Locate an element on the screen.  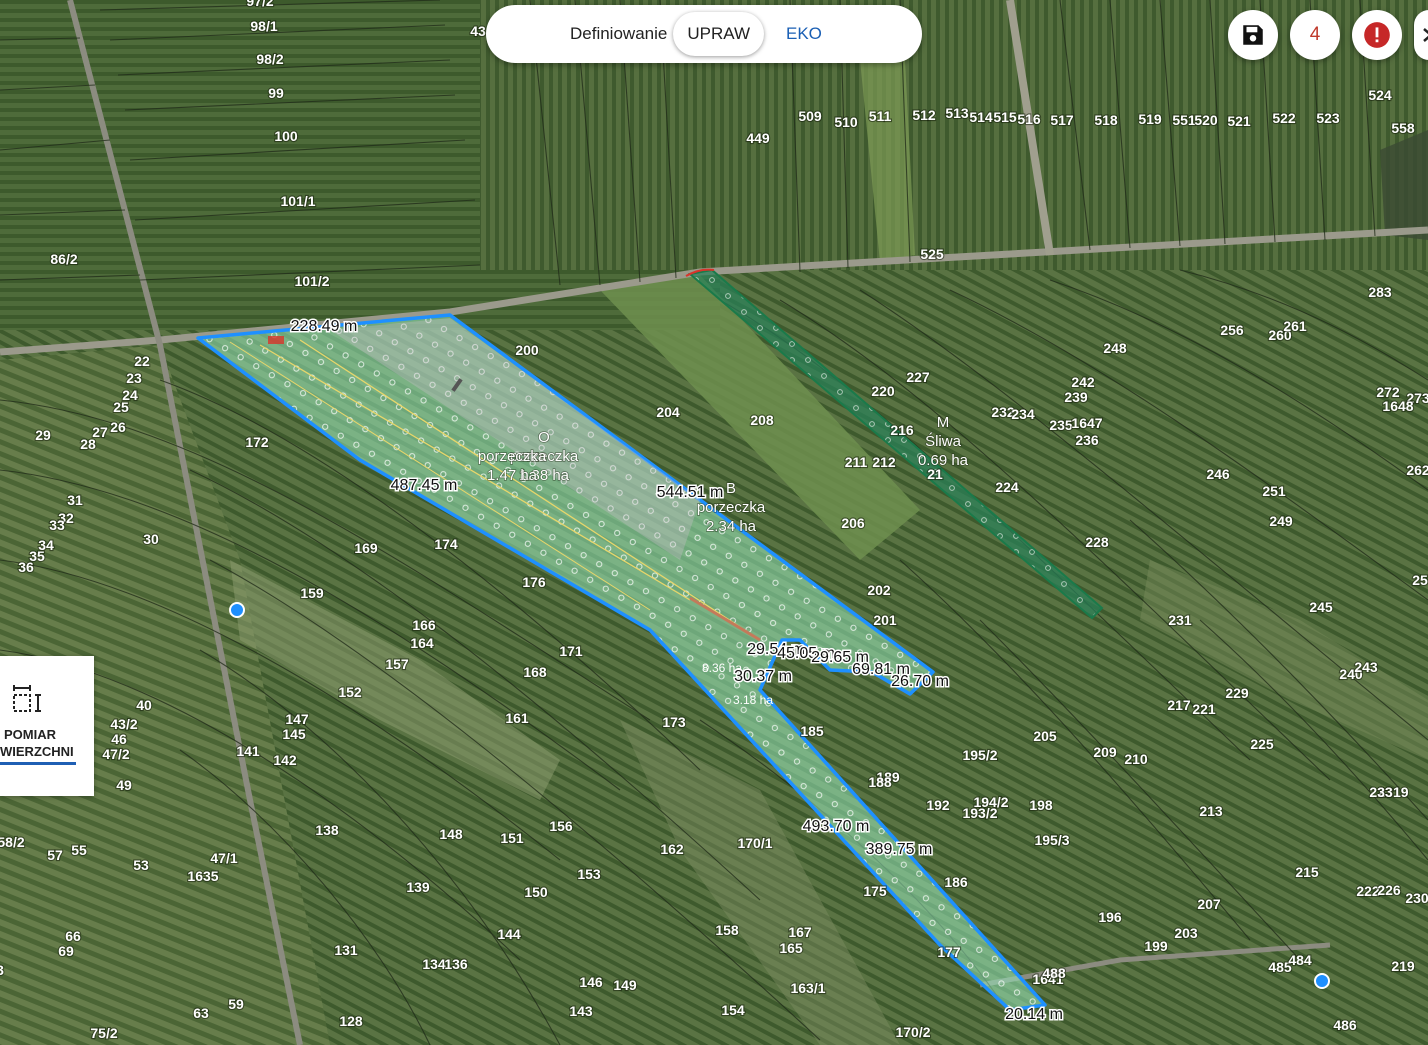
parcel-number: 150 is located at coordinates (536, 892).